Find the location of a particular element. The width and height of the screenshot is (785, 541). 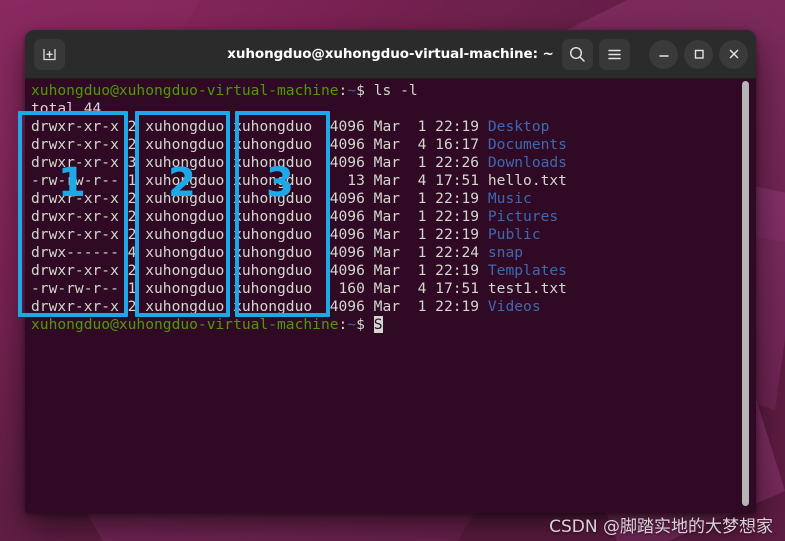

hamburger-menu-icon is located at coordinates (614, 54).